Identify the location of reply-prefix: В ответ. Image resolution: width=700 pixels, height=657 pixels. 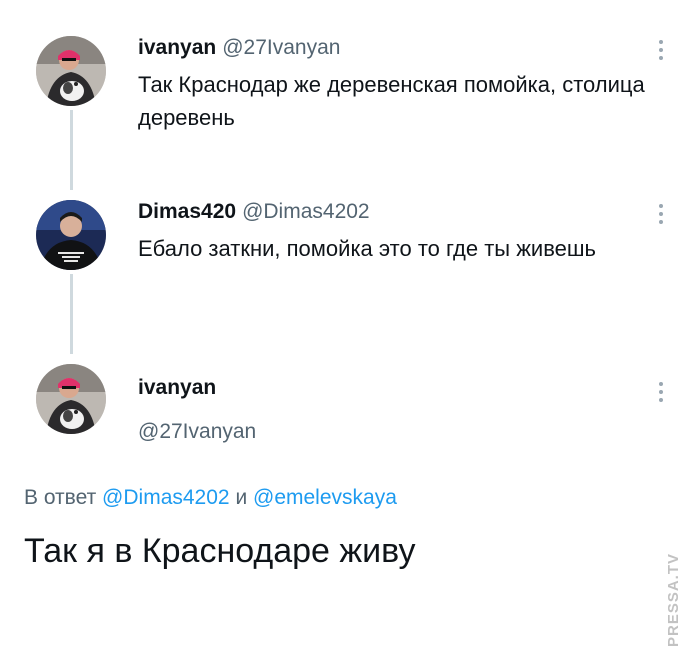
(60, 497).